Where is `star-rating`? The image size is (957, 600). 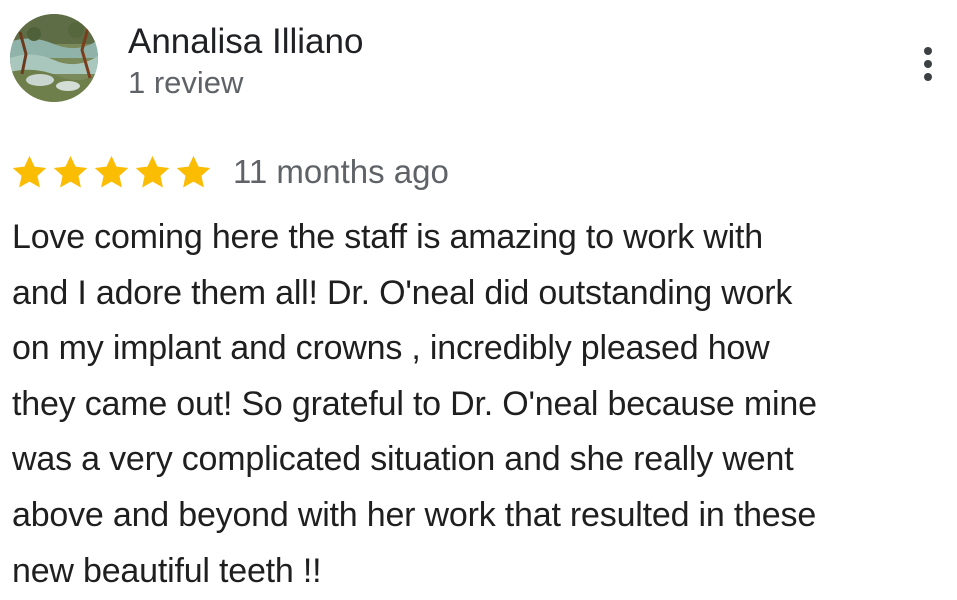 star-rating is located at coordinates (112, 172).